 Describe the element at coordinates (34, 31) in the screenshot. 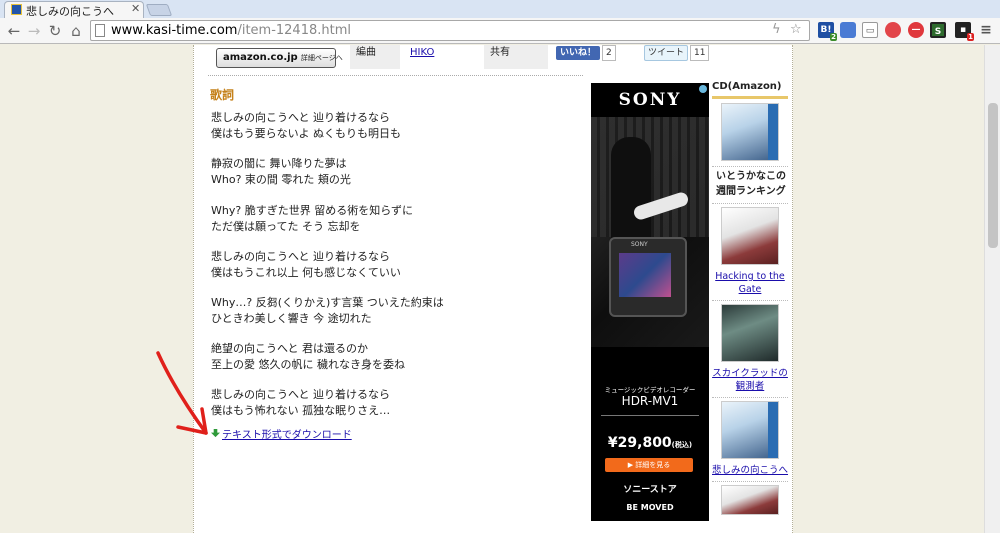

I see `forward-icon: →` at that location.